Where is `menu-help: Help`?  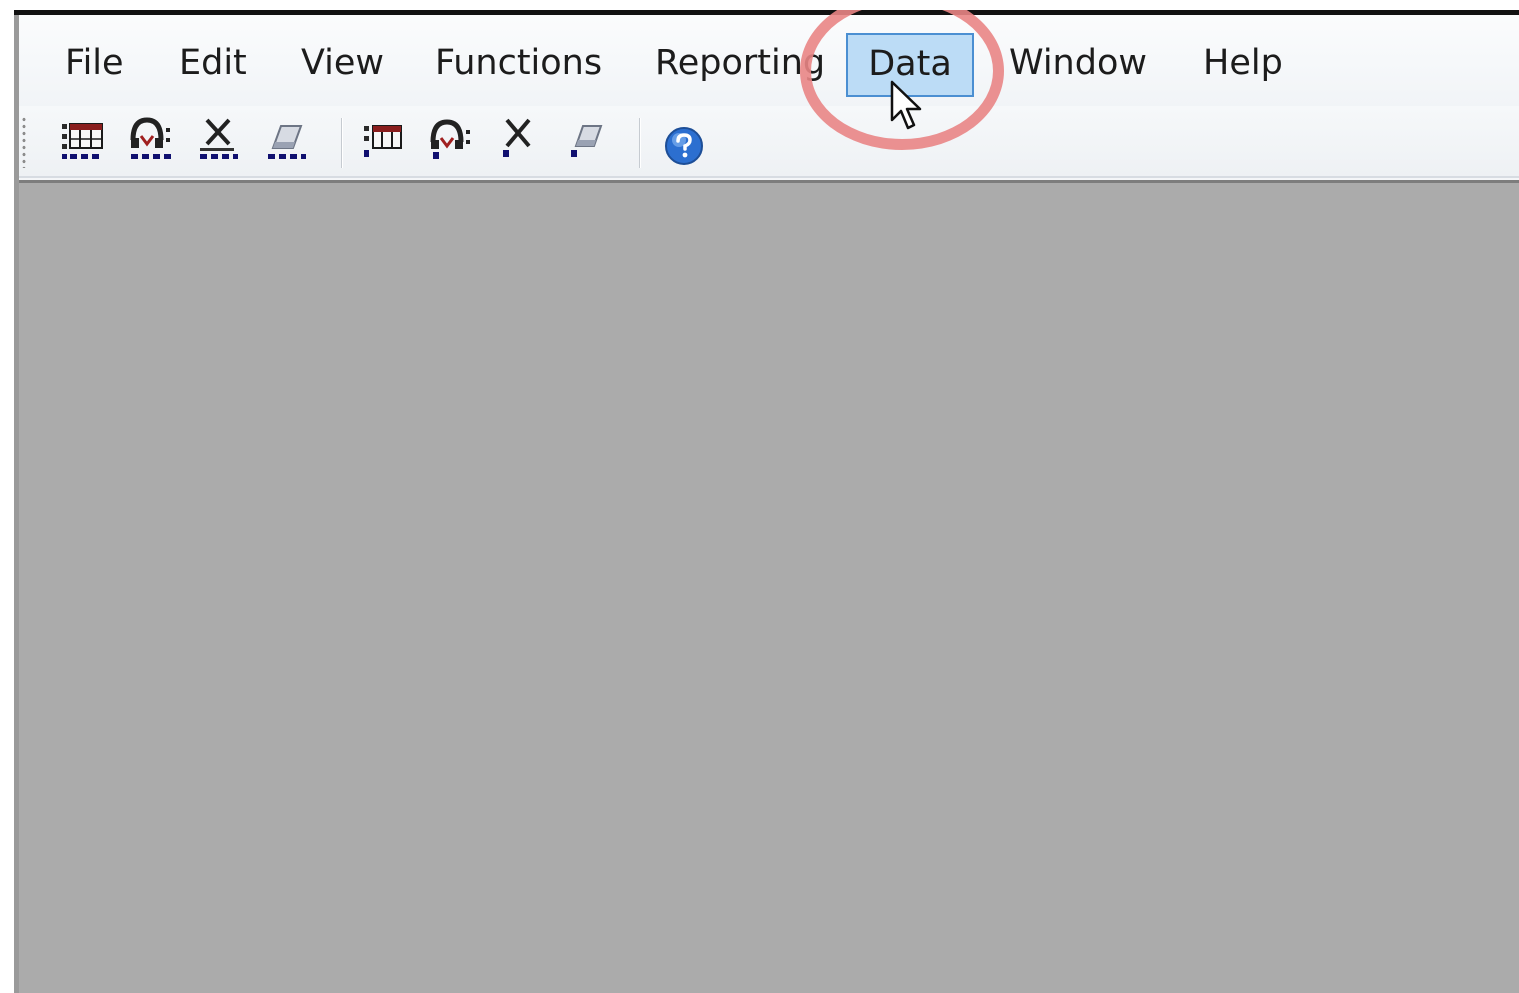 menu-help: Help is located at coordinates (1243, 63).